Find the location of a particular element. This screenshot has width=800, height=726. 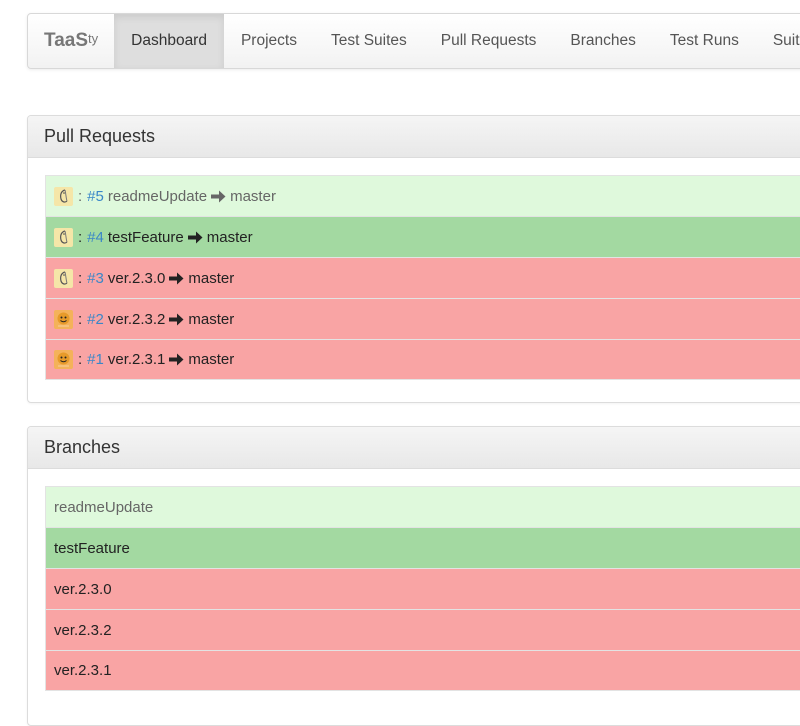

pr-number-link: #5 is located at coordinates (95, 196).